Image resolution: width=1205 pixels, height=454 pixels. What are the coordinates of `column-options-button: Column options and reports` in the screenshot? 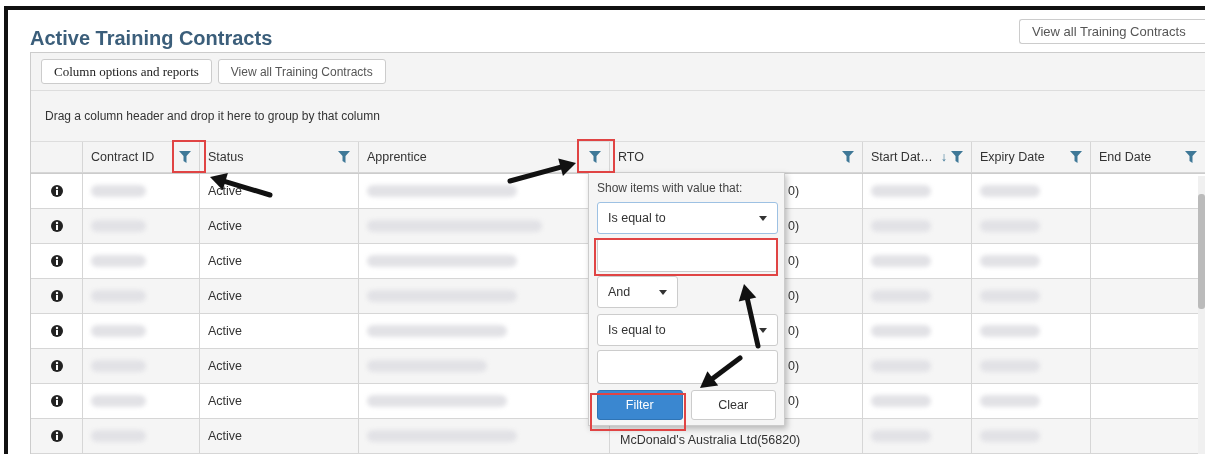 It's located at (126, 71).